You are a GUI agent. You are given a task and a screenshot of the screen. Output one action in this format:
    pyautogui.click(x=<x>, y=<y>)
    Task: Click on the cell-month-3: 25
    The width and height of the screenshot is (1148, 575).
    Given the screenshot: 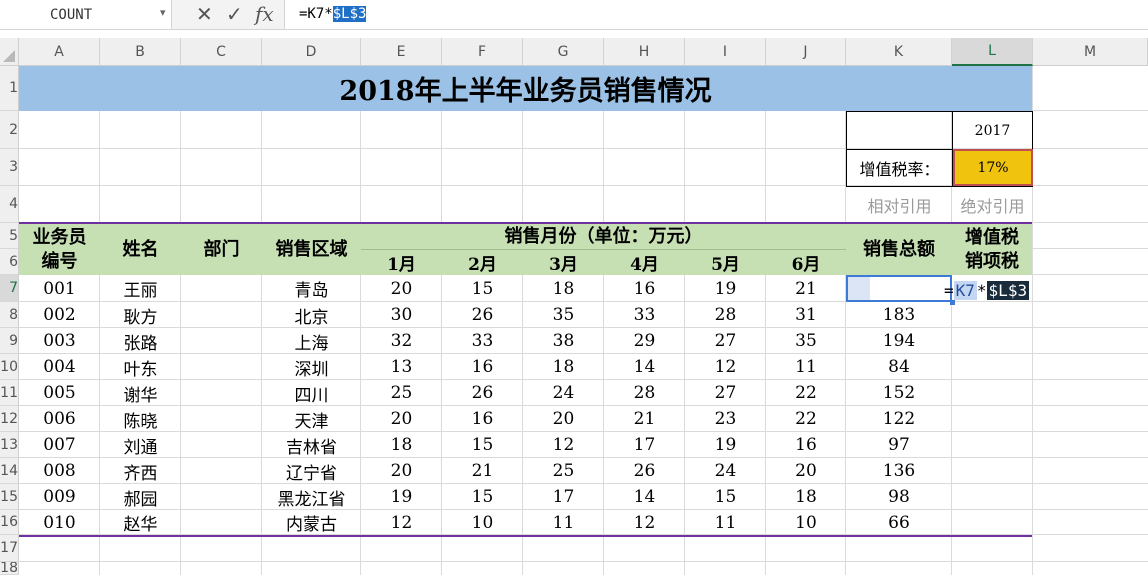 What is the action you would take?
    pyautogui.click(x=563, y=471)
    